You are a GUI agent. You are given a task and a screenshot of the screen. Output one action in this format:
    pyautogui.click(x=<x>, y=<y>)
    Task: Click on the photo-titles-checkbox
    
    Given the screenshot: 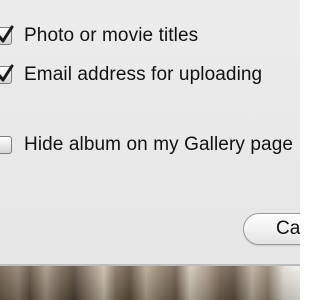 What is the action you would take?
    pyautogui.click(x=7, y=35)
    